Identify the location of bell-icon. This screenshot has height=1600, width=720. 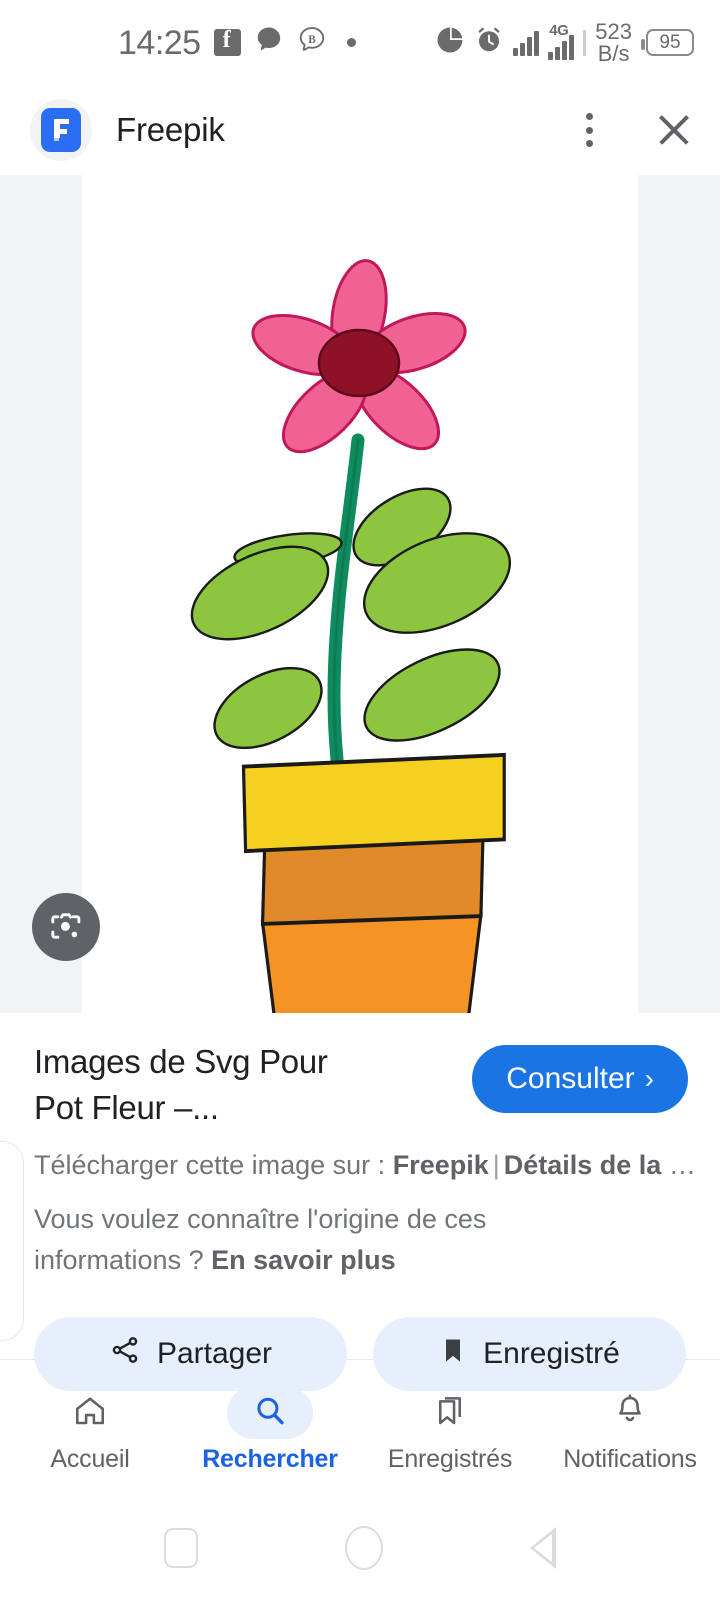
(630, 1413).